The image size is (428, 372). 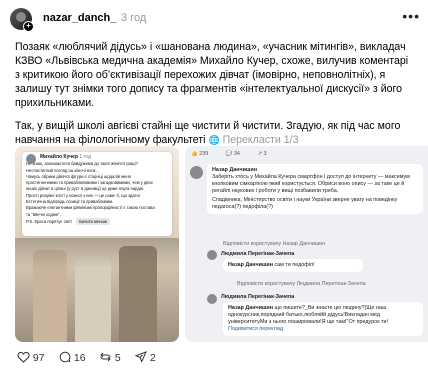 I want to click on fb-likes: 👍 239, so click(x=200, y=154).